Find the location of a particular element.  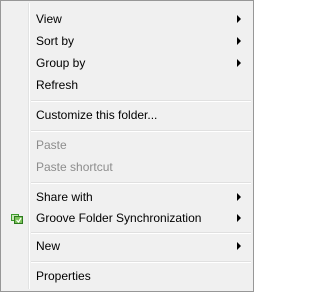

menu-item-properties-label: Properties is located at coordinates (63, 276).